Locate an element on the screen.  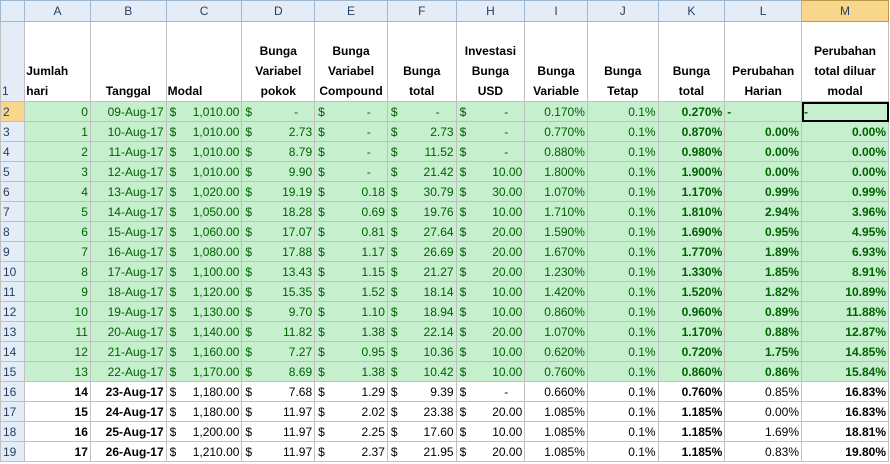
row-header: 18 is located at coordinates (13, 431).